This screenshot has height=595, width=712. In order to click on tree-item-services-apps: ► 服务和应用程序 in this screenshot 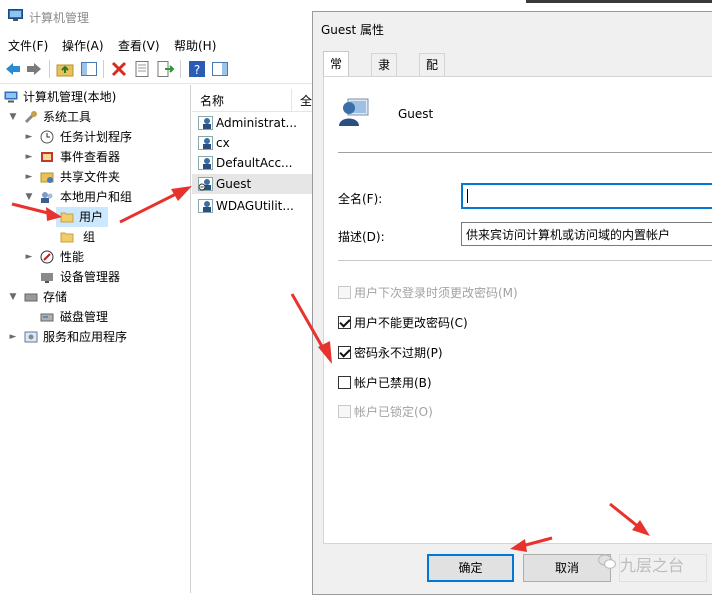, I will do `click(93, 337)`.